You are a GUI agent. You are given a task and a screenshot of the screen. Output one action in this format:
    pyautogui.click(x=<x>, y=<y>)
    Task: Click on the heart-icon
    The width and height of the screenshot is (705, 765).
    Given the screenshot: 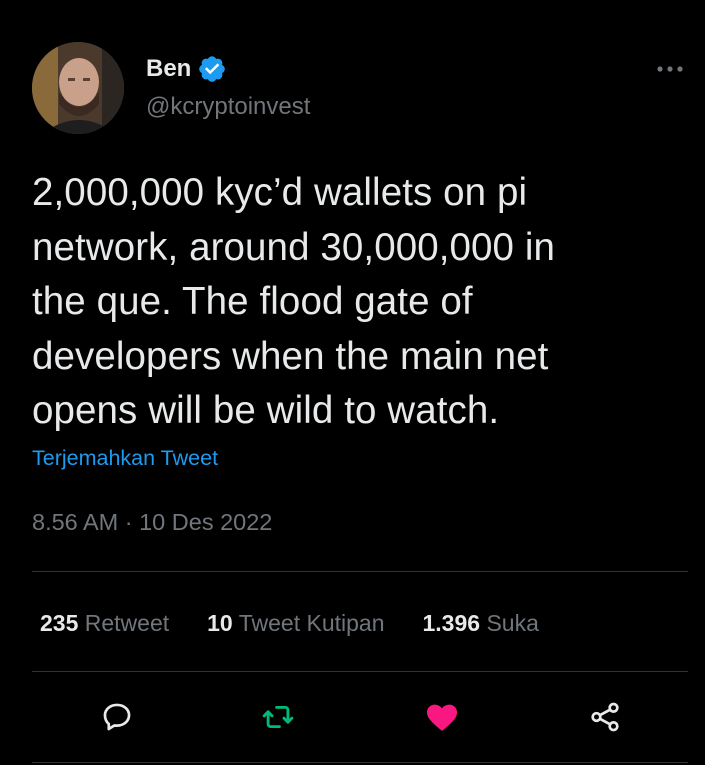 What is the action you would take?
    pyautogui.click(x=442, y=717)
    